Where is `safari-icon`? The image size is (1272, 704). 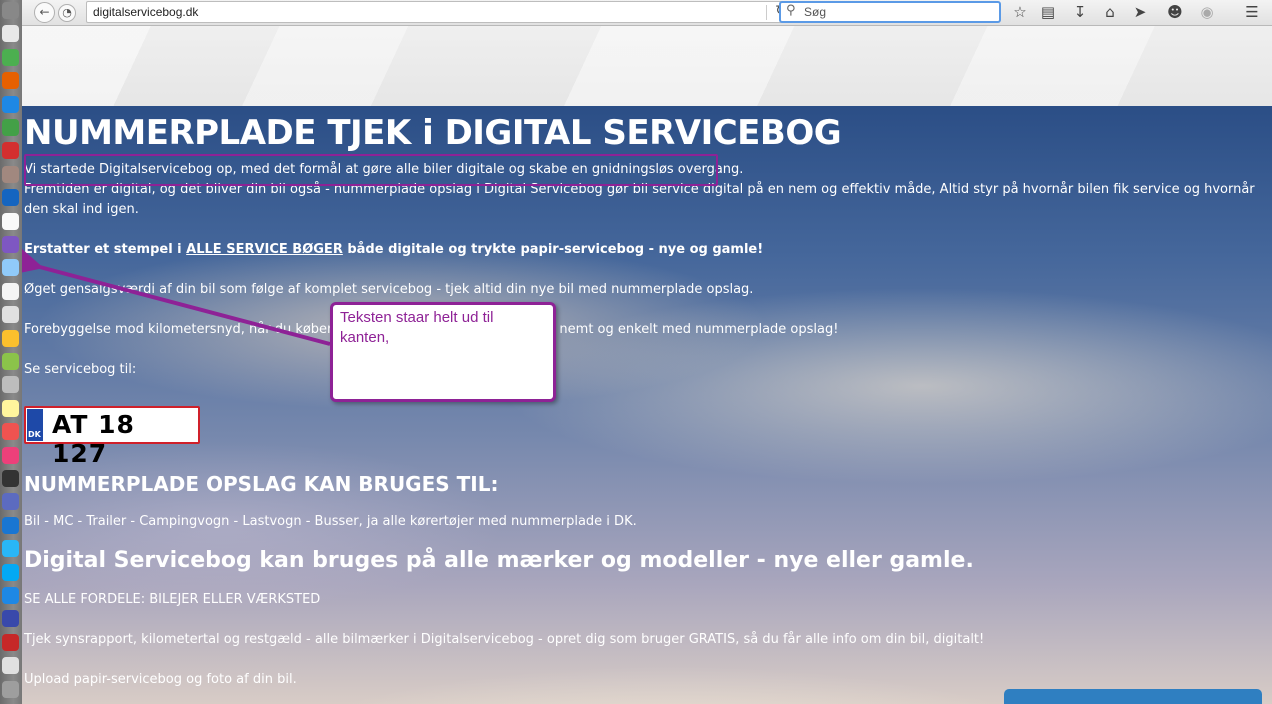
safari-icon is located at coordinates (10, 104).